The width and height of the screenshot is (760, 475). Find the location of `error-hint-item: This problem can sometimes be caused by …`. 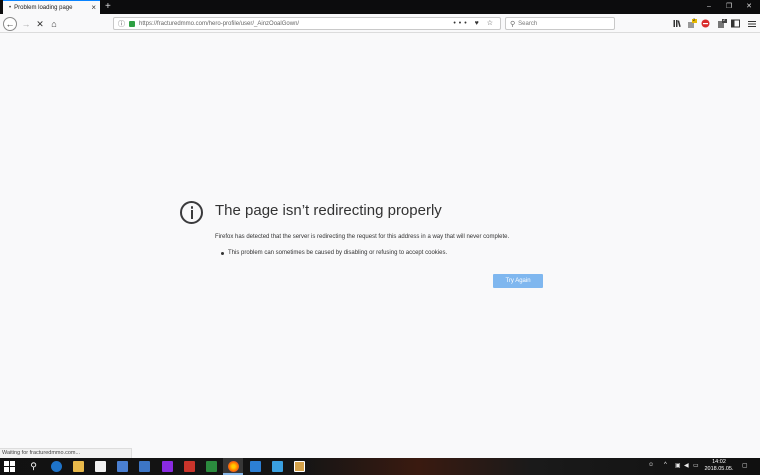

error-hint-item: This problem can sometimes be caused by … is located at coordinates (334, 253).